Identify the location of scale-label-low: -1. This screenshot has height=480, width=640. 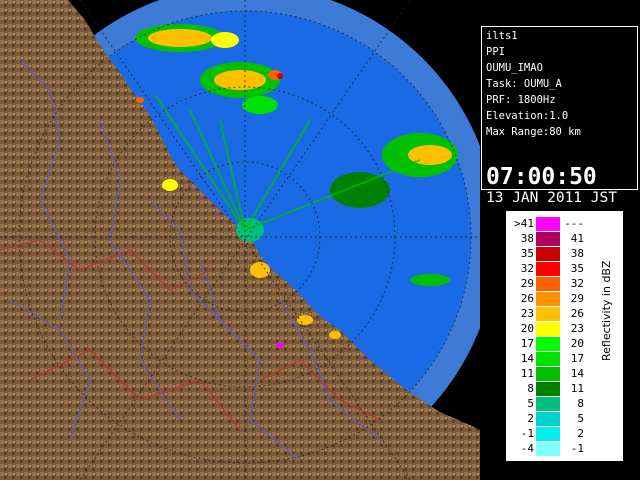
(527, 433).